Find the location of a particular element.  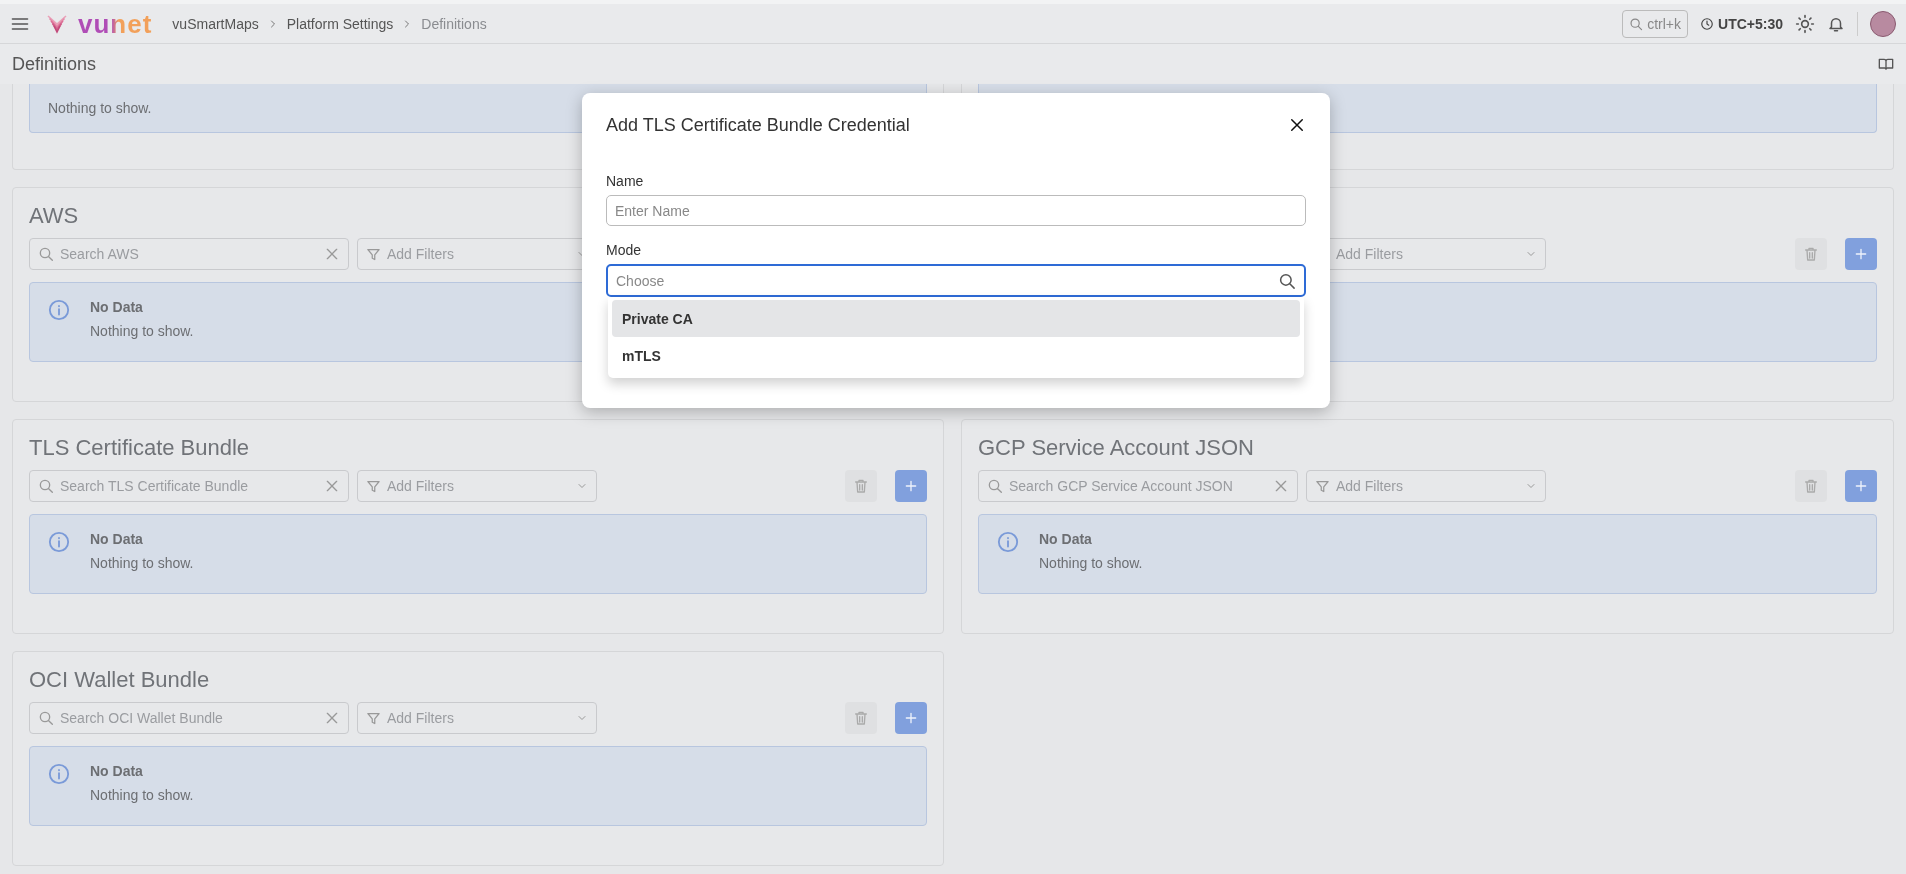

breadcrumb-link: Definitions is located at coordinates (454, 23).